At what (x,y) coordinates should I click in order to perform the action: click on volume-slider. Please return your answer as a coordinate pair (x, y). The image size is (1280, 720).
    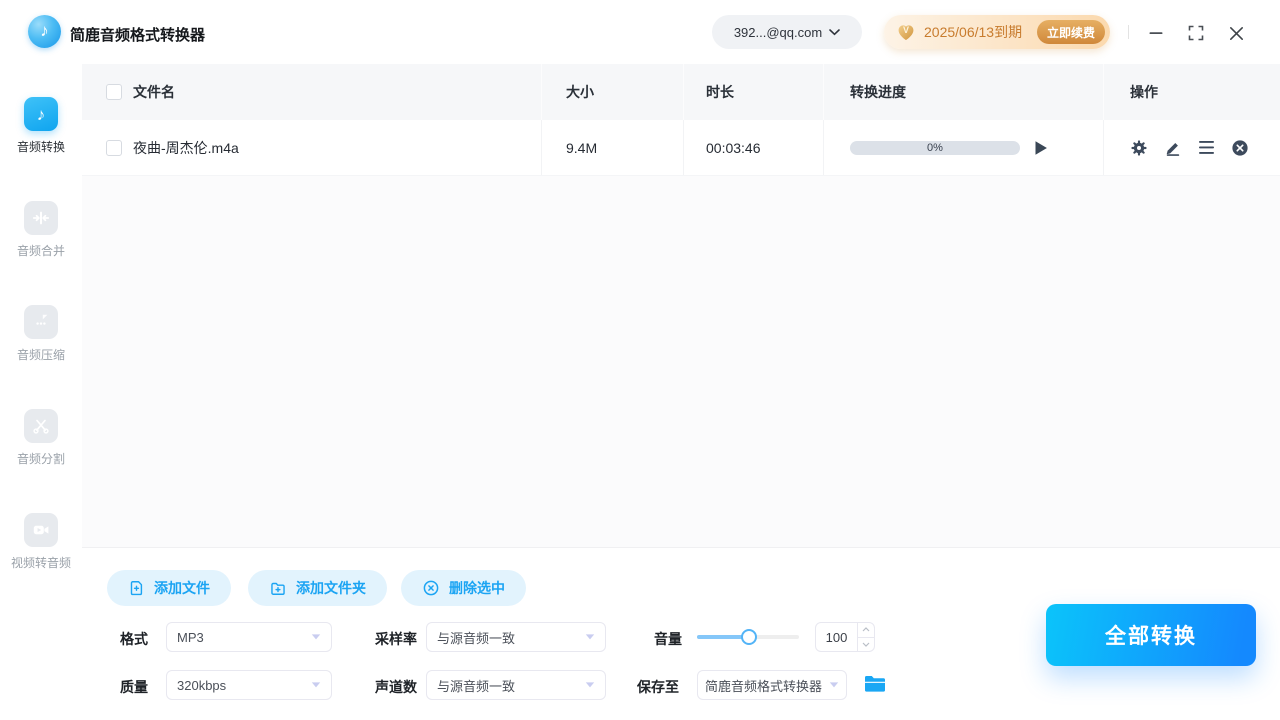
    Looking at the image, I should click on (748, 637).